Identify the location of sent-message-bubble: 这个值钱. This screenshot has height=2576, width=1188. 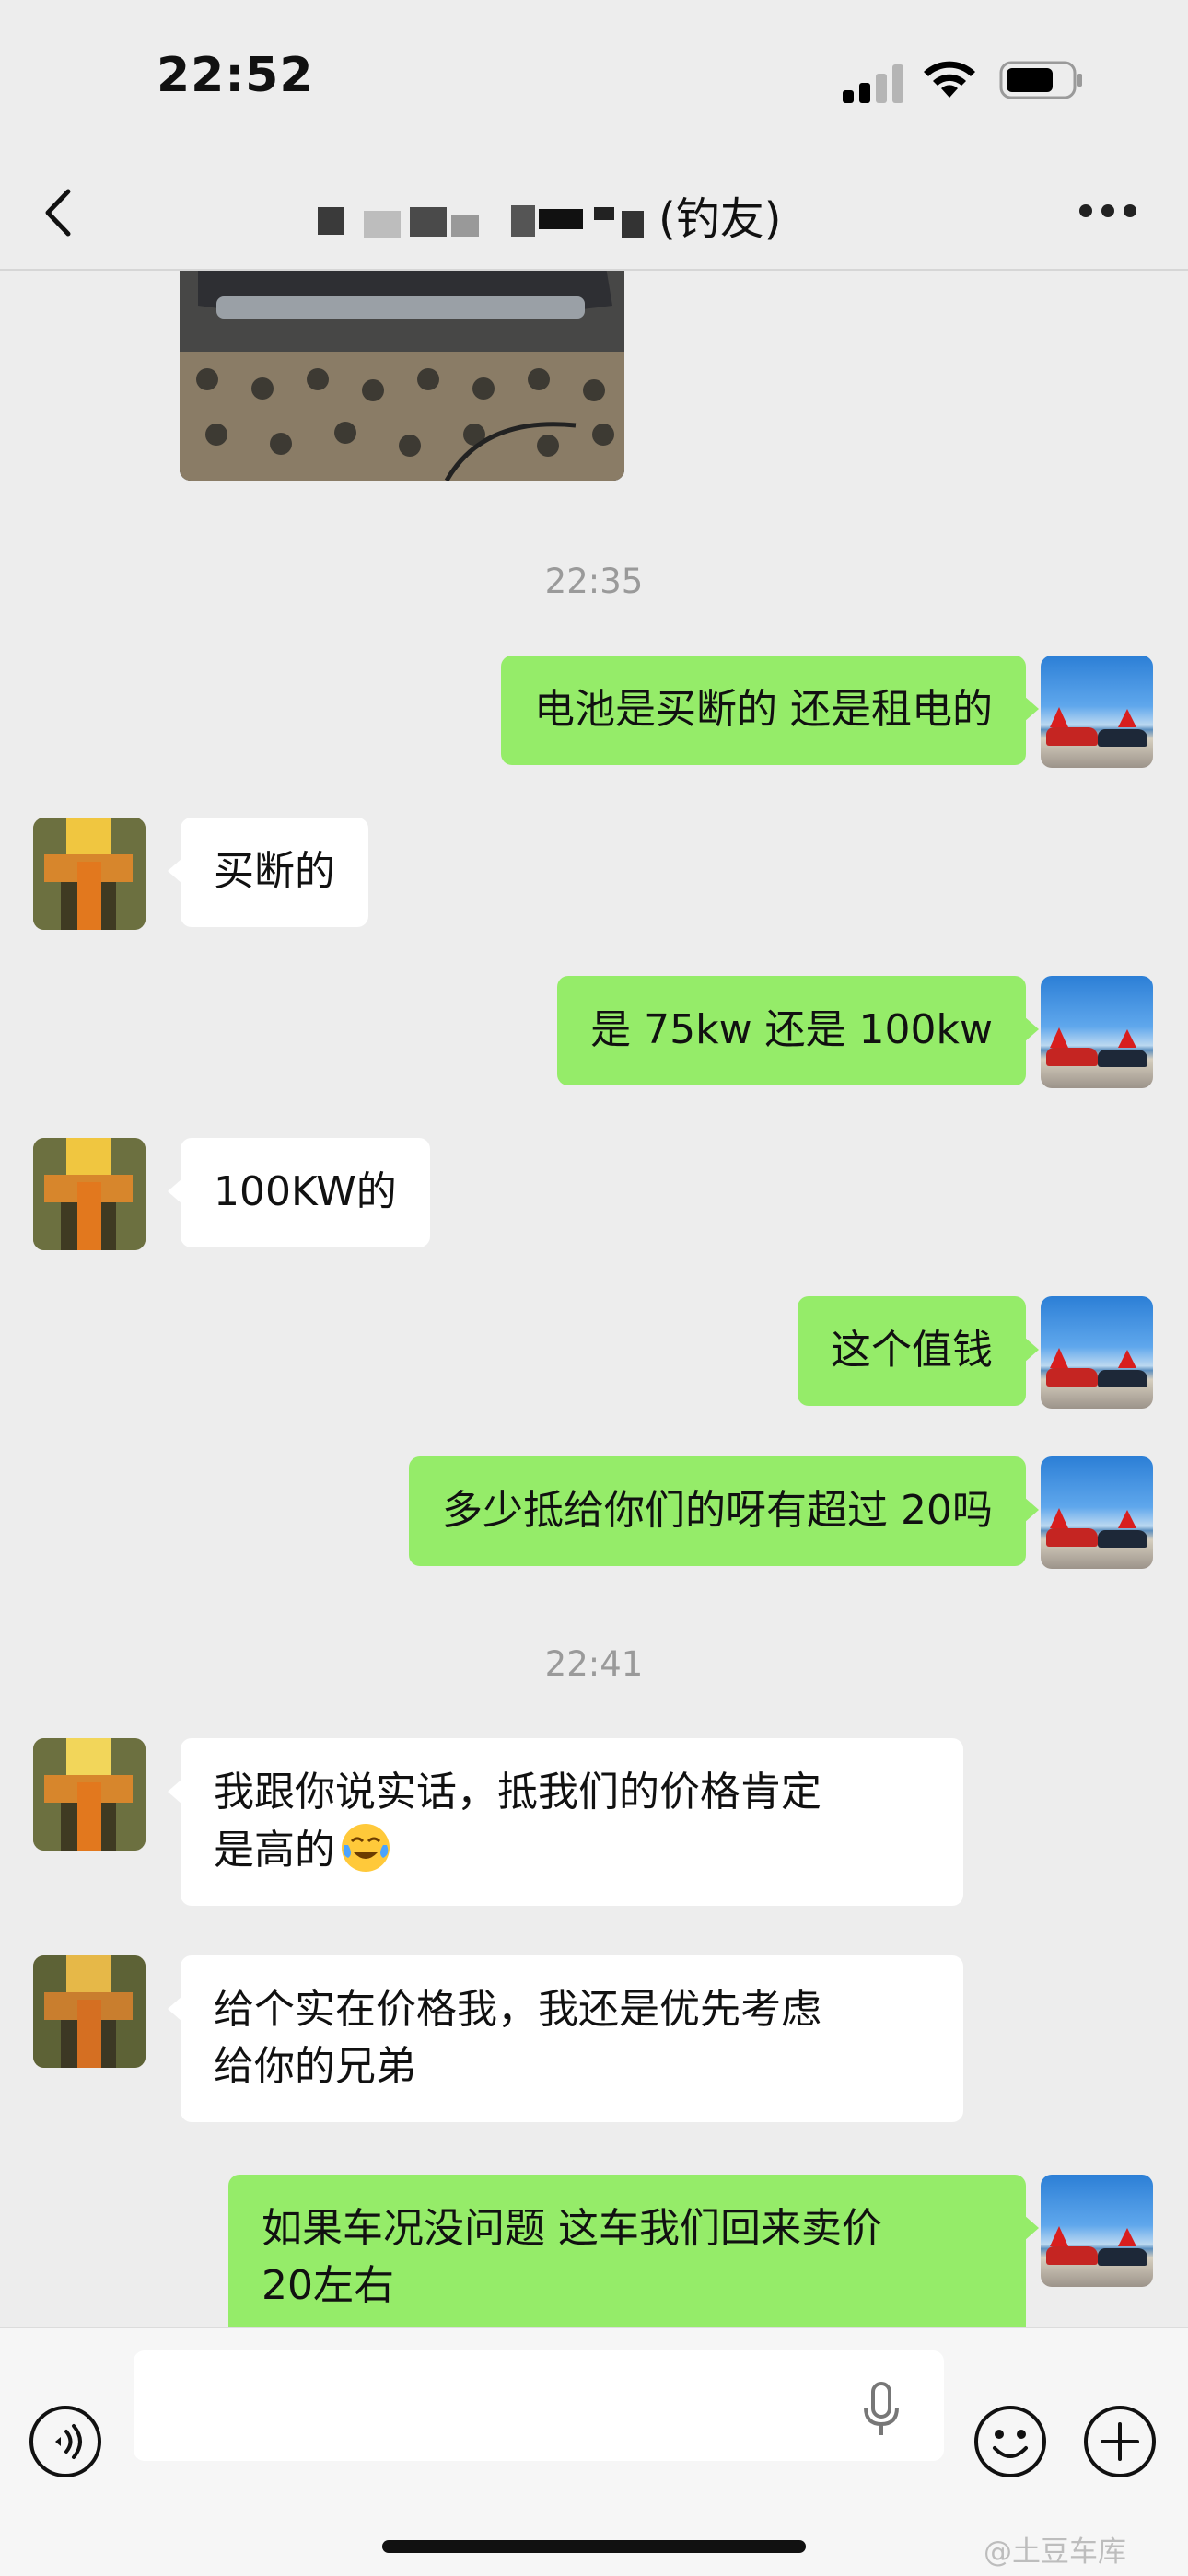
(918, 1351).